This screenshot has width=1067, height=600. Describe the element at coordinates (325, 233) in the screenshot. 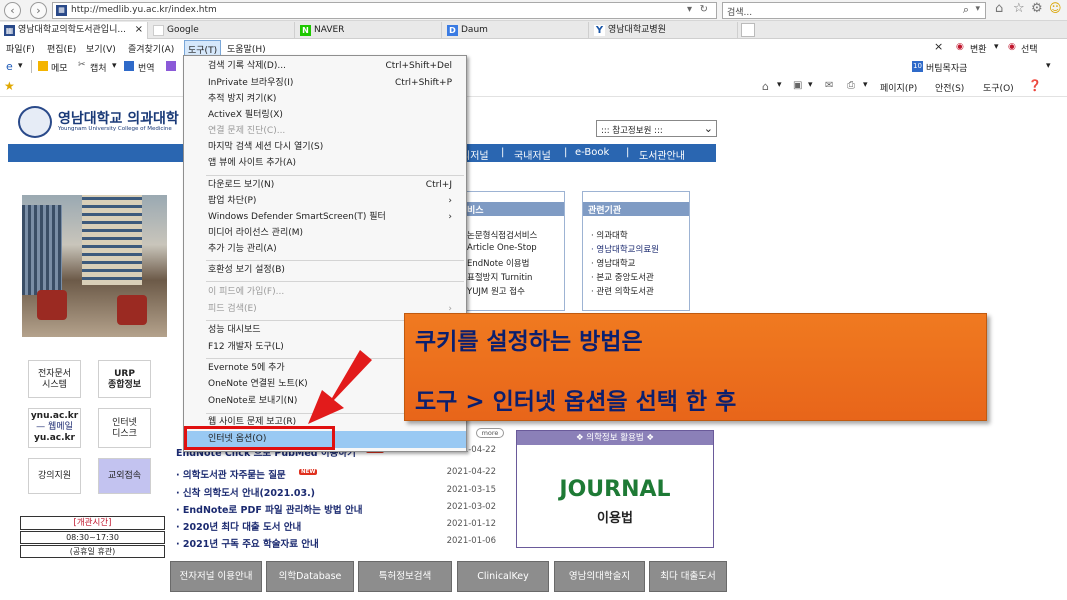

I see `menu-item-media-license: 미디어 라이선스 관리(M)` at that location.